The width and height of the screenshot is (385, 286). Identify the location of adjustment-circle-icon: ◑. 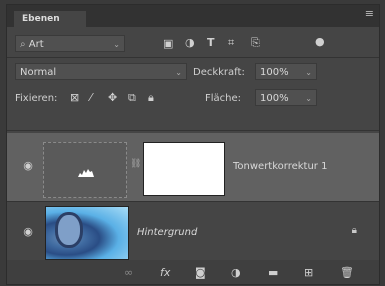
(190, 42).